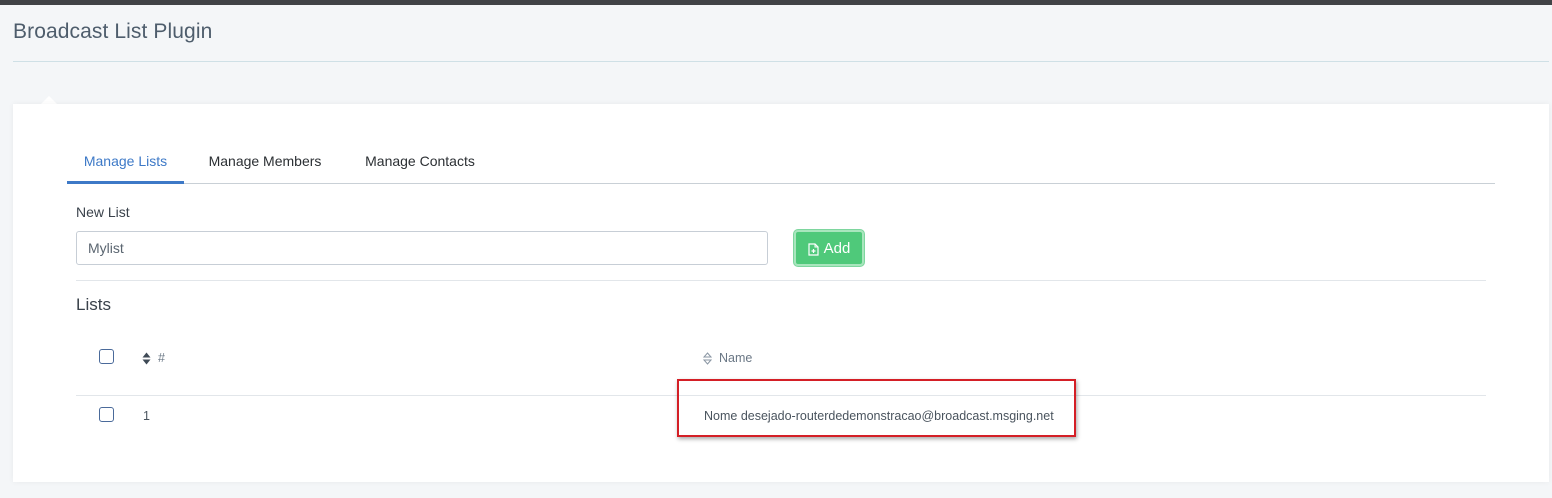 This screenshot has height=498, width=1552. What do you see at coordinates (781, 395) in the screenshot?
I see `table-header-divider` at bounding box center [781, 395].